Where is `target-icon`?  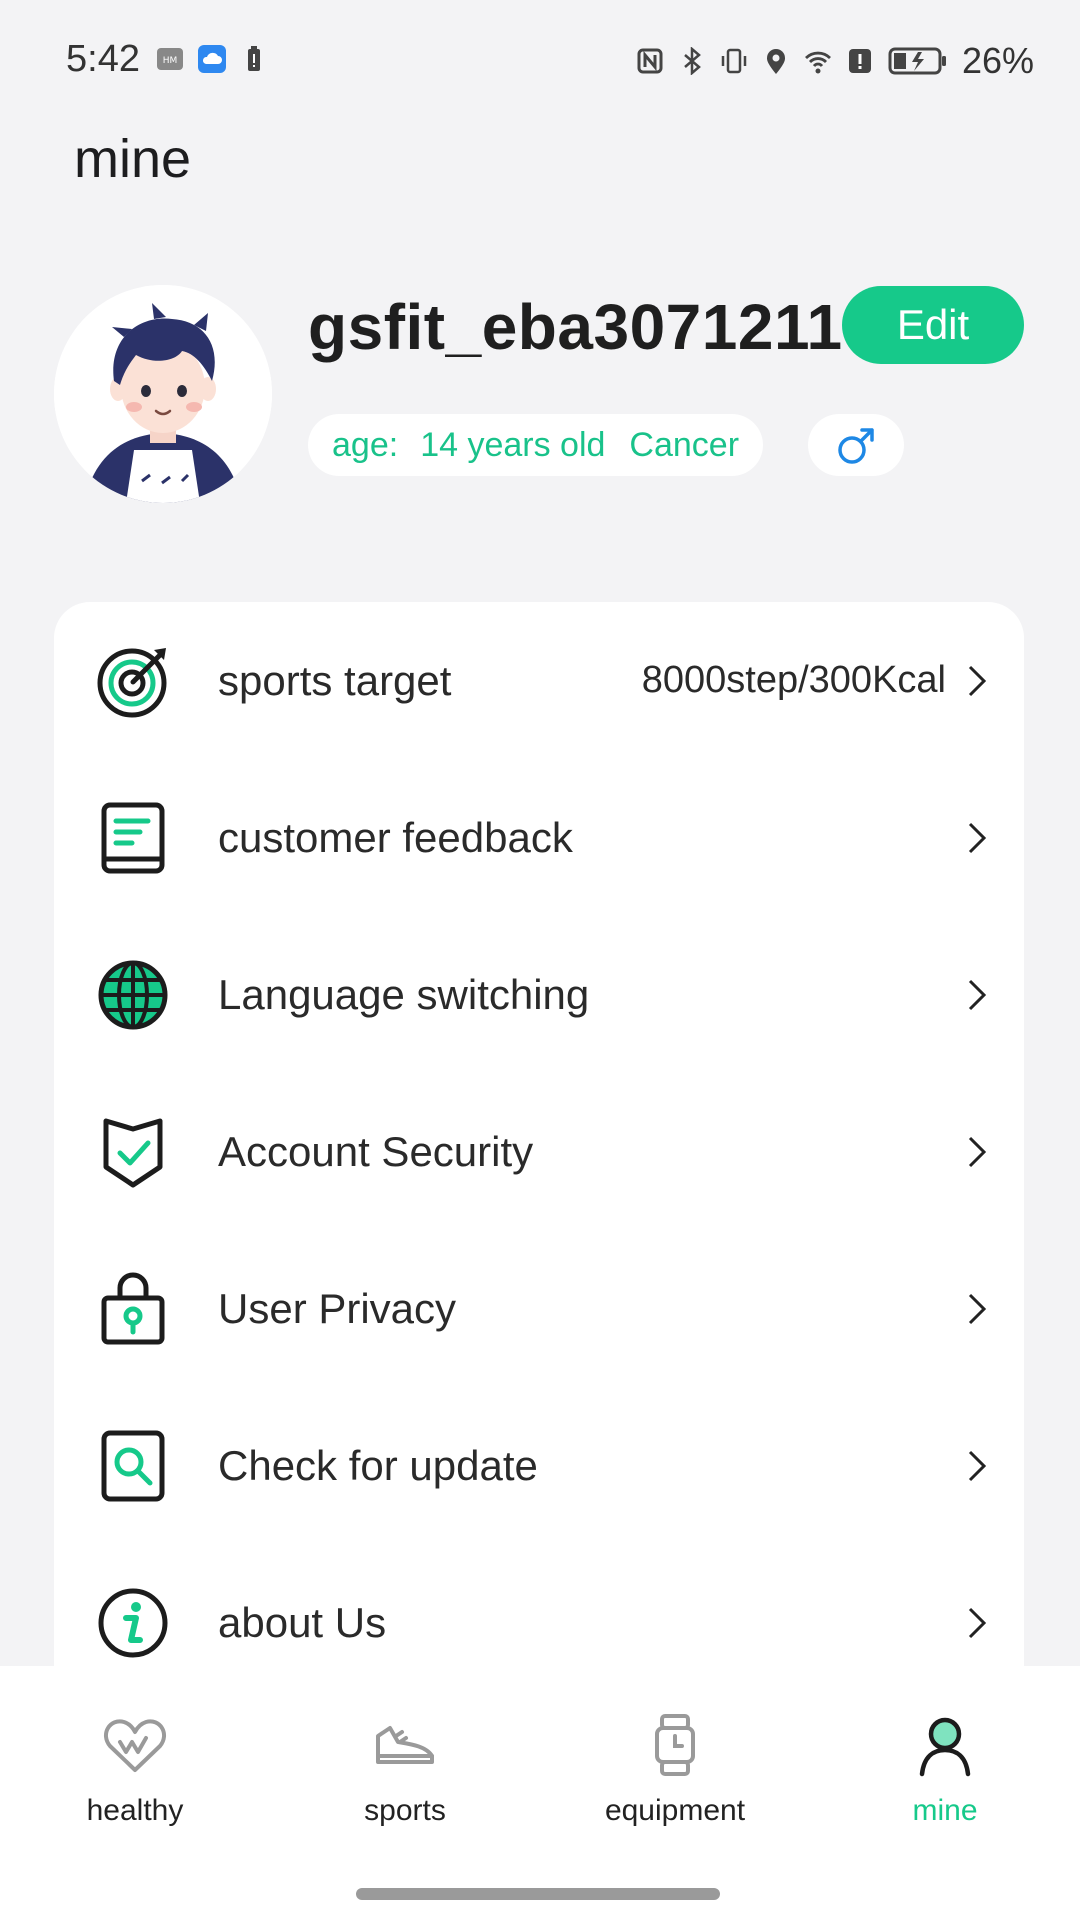 target-icon is located at coordinates (132, 682).